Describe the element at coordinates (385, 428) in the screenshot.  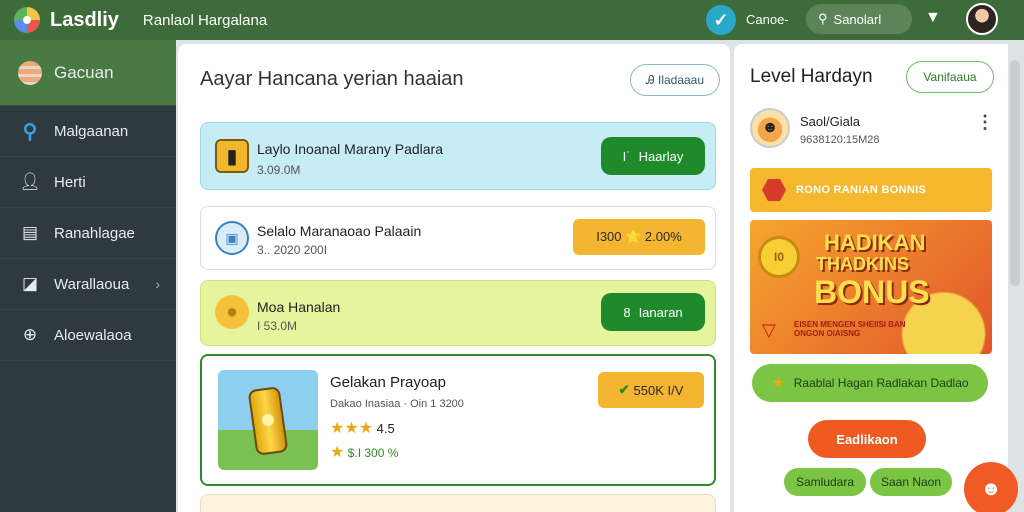
I see `rating-value: 4.5` at that location.